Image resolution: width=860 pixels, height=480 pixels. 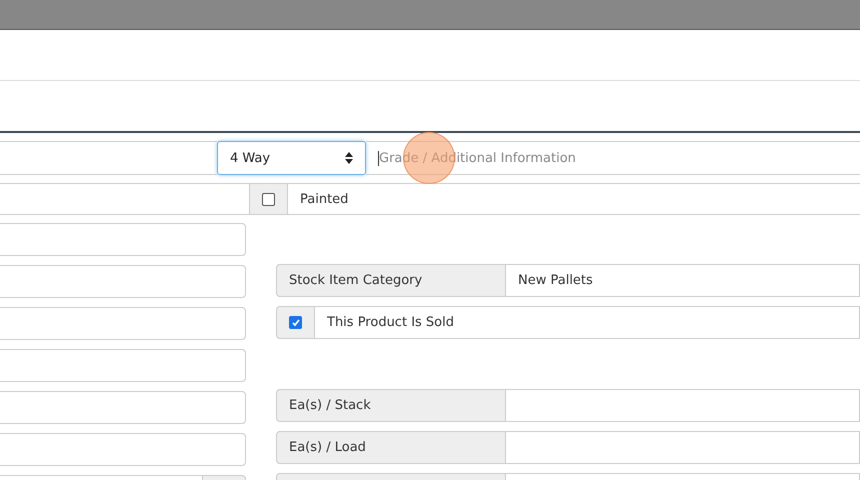 I want to click on field-label: Ea(s) / Load, so click(x=391, y=447).